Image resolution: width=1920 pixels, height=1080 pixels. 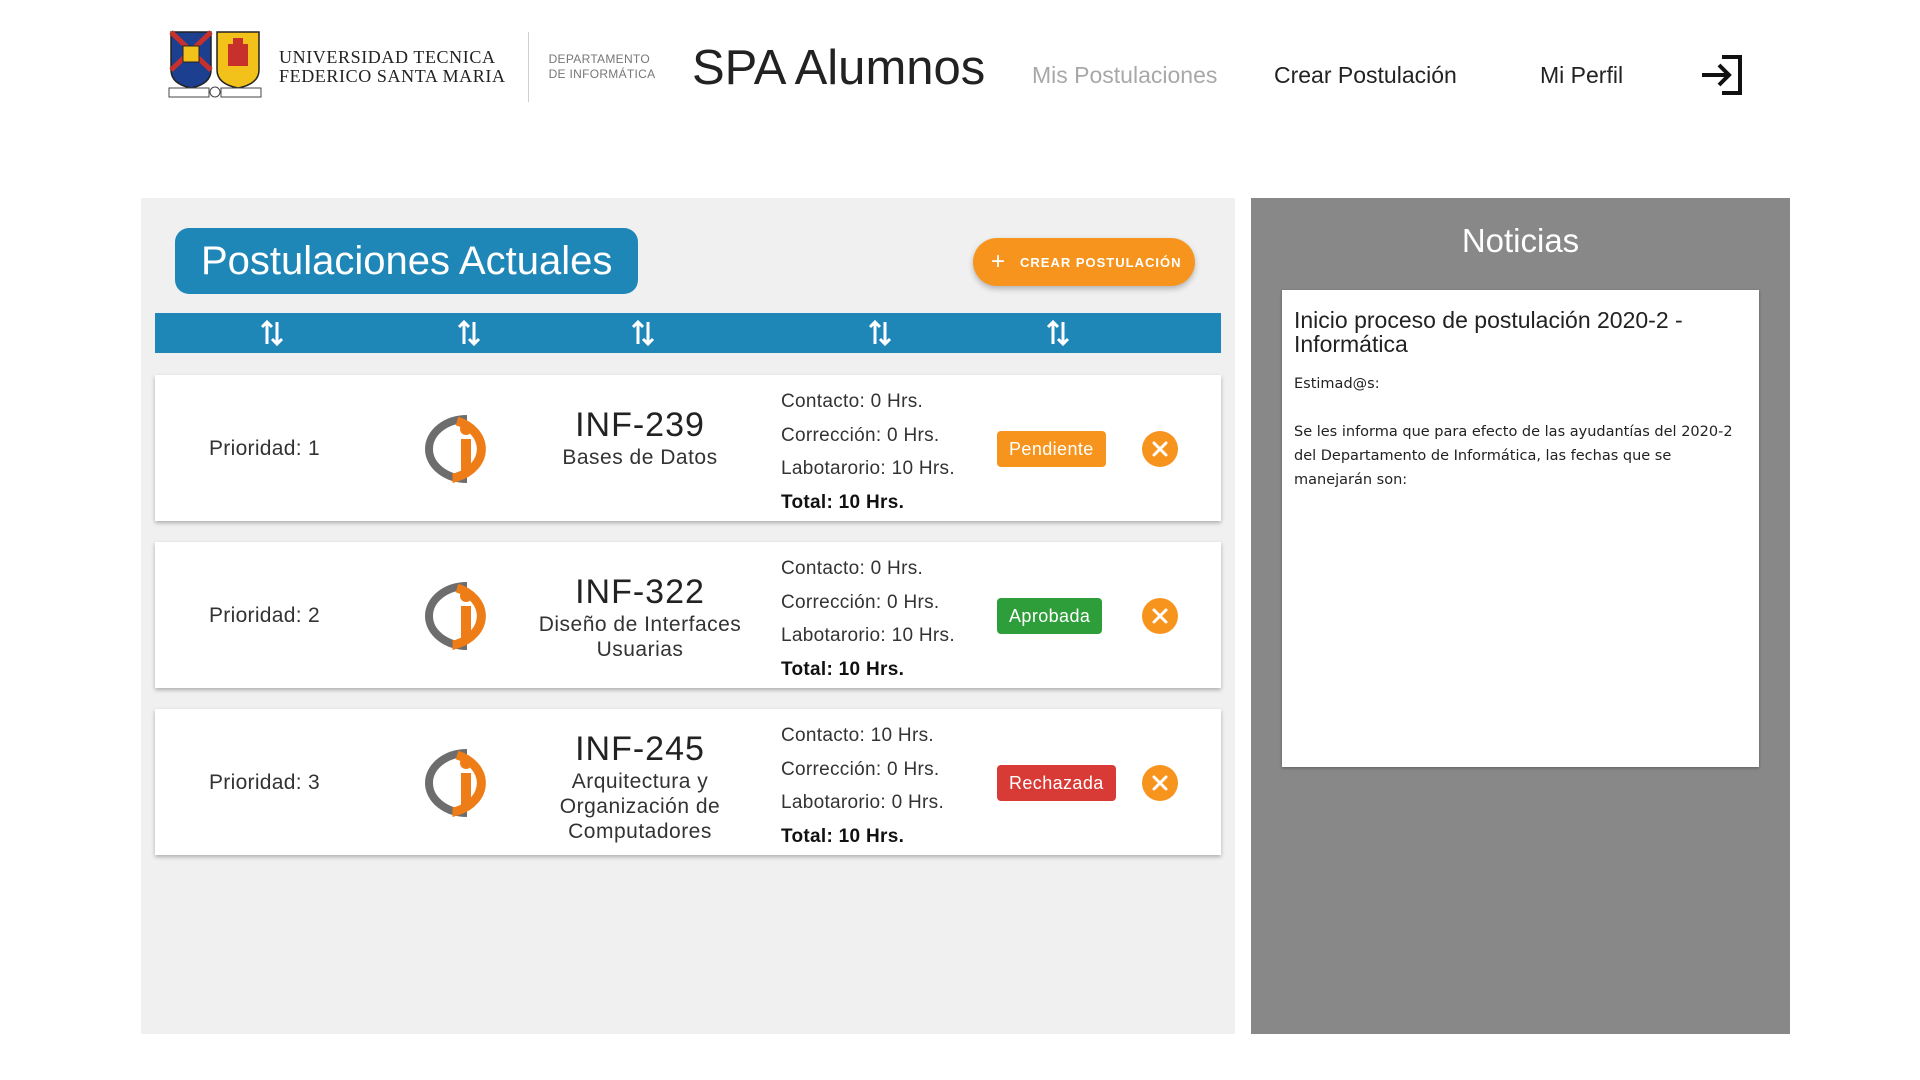 I want to click on department-name: DEPARTAMENTO DE INFORMÁTICA, so click(x=602, y=67).